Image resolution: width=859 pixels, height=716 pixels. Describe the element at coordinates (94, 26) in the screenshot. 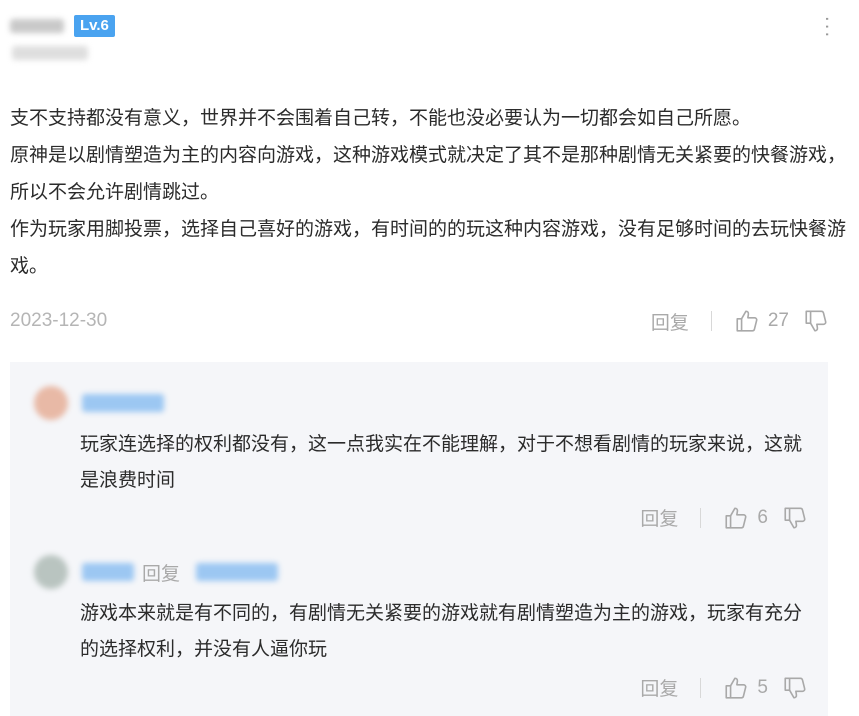

I see `level-badge: Lv.6` at that location.